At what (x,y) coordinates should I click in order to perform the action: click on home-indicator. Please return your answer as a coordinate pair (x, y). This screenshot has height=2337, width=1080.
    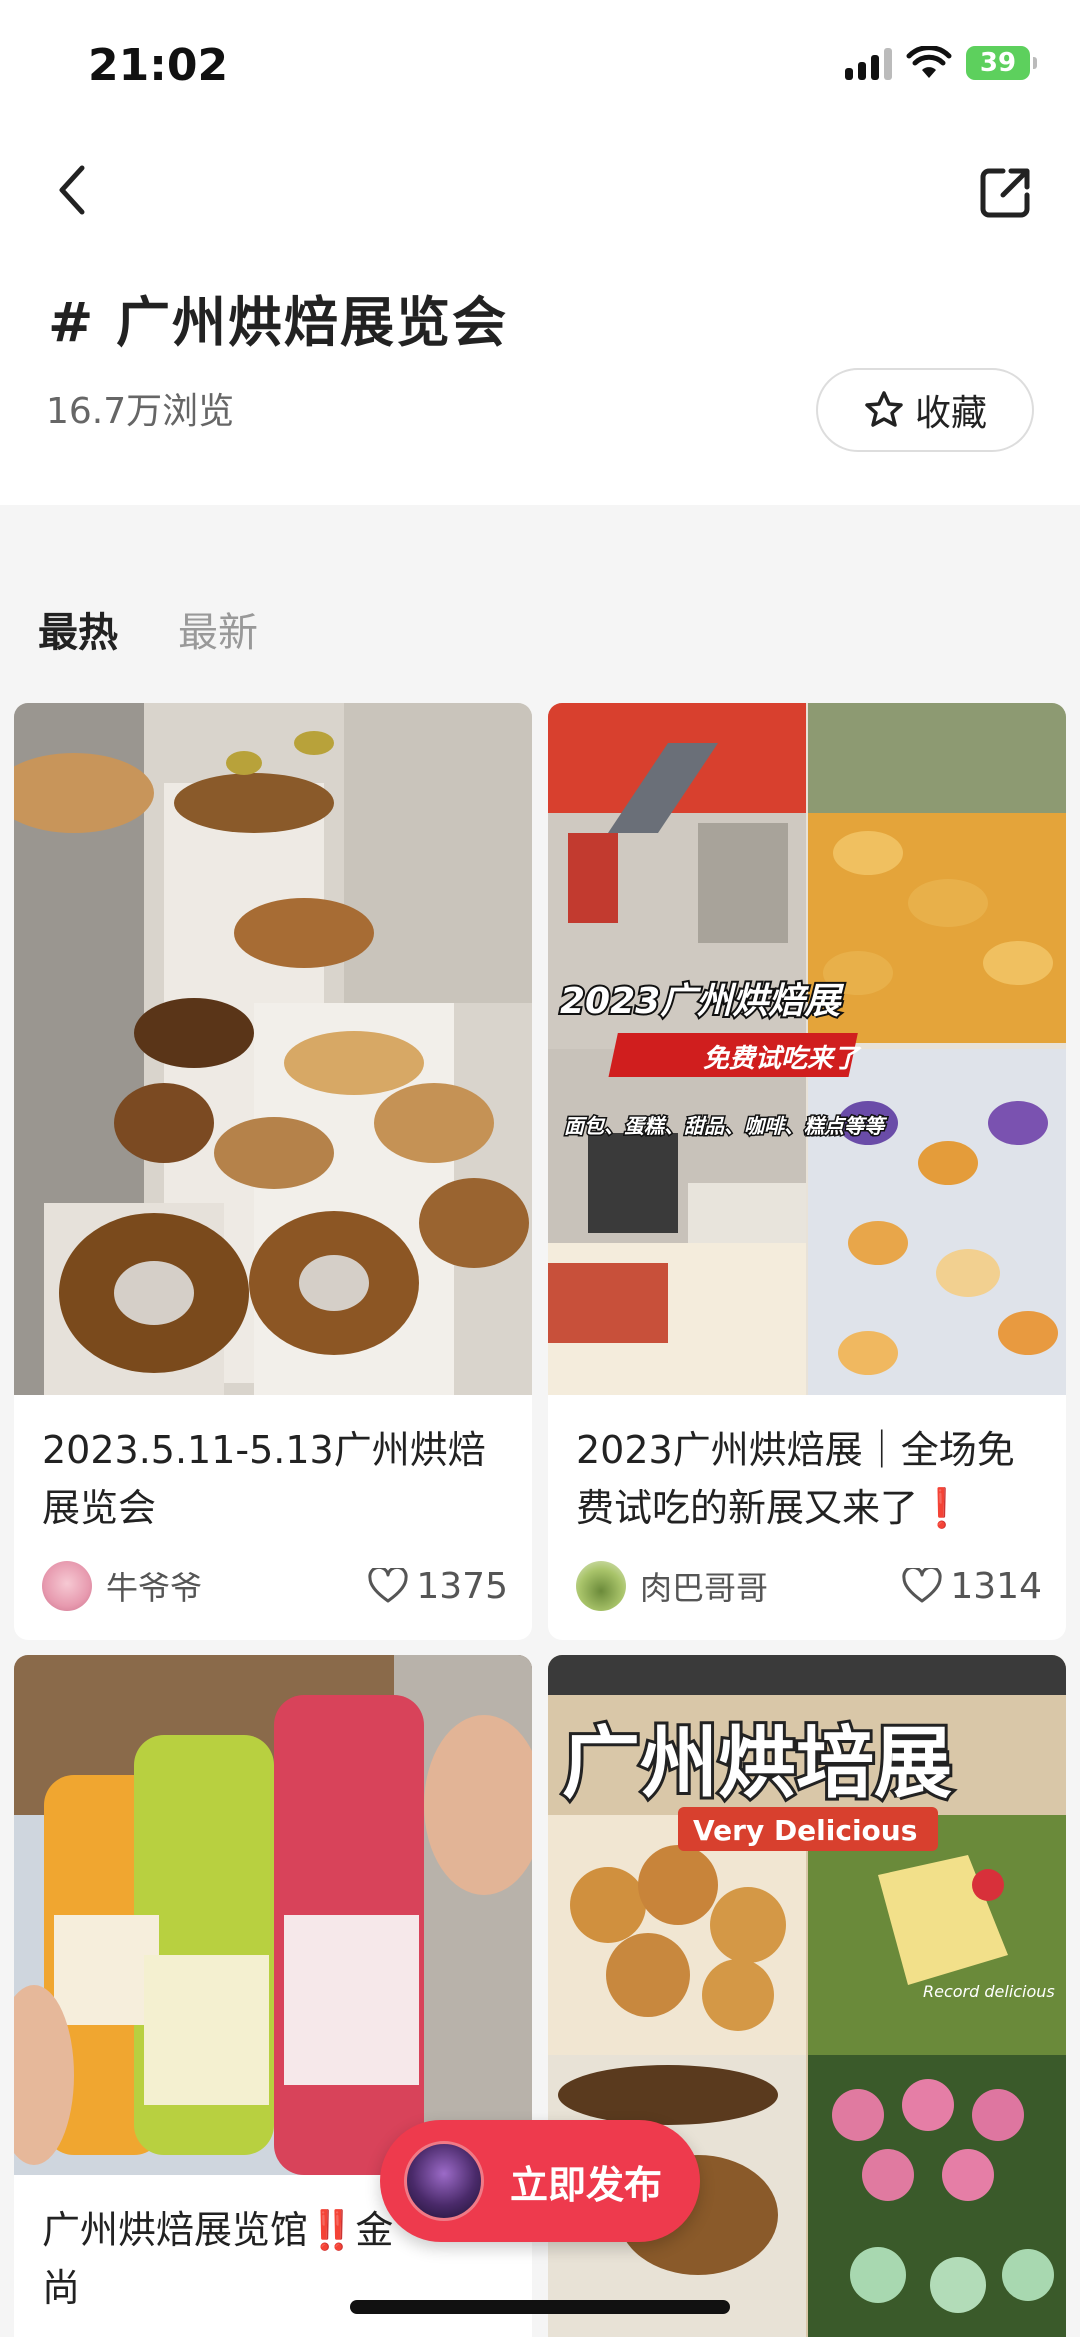
    Looking at the image, I should click on (540, 2307).